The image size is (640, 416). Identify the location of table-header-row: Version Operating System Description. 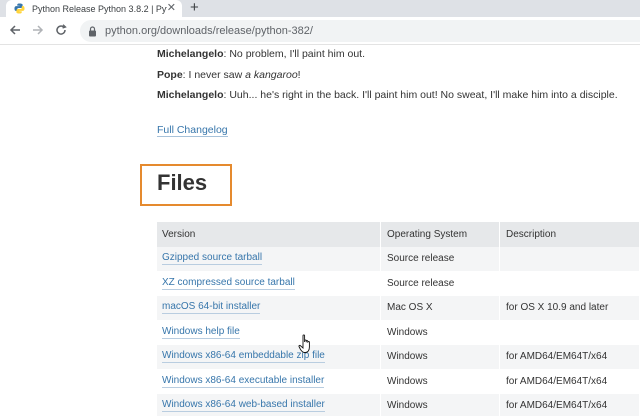
(398, 234).